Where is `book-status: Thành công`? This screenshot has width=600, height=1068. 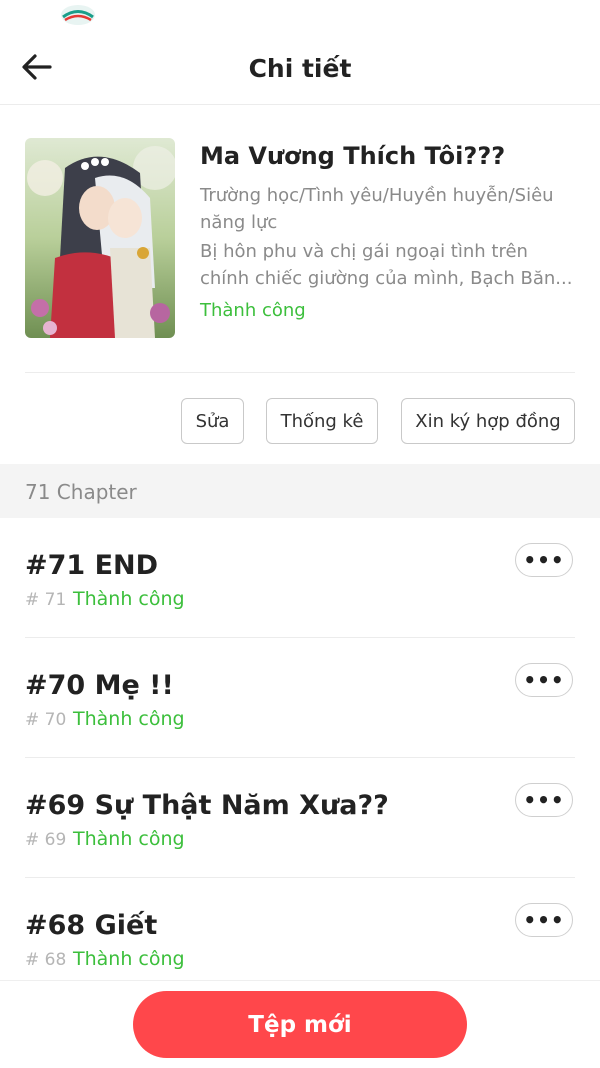 book-status: Thành công is located at coordinates (253, 310).